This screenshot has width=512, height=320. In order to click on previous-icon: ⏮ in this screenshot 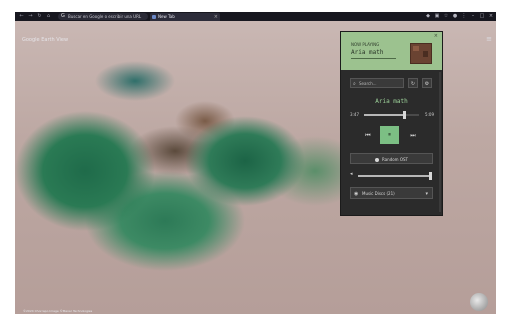, I will do `click(368, 136)`.